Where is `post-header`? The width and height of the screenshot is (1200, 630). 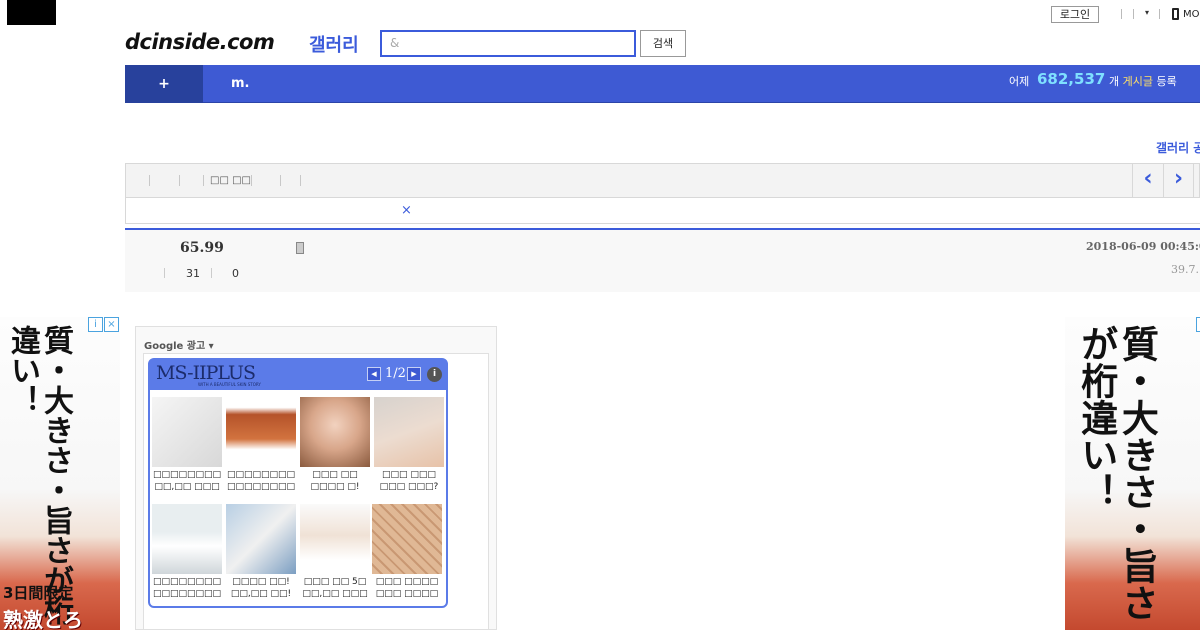 post-header is located at coordinates (662, 261).